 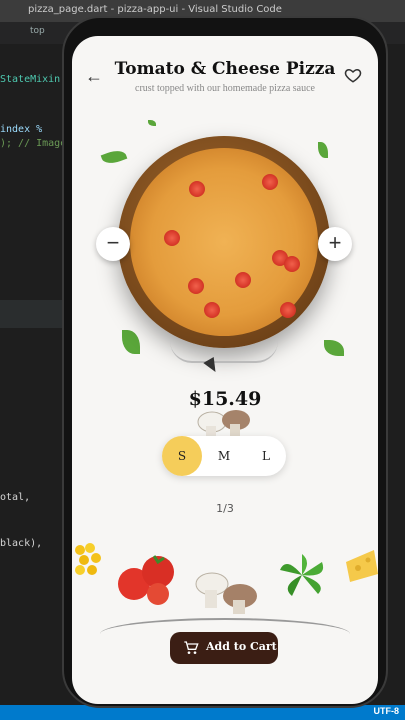 I want to click on tomato-ingredient, so click(x=147, y=578).